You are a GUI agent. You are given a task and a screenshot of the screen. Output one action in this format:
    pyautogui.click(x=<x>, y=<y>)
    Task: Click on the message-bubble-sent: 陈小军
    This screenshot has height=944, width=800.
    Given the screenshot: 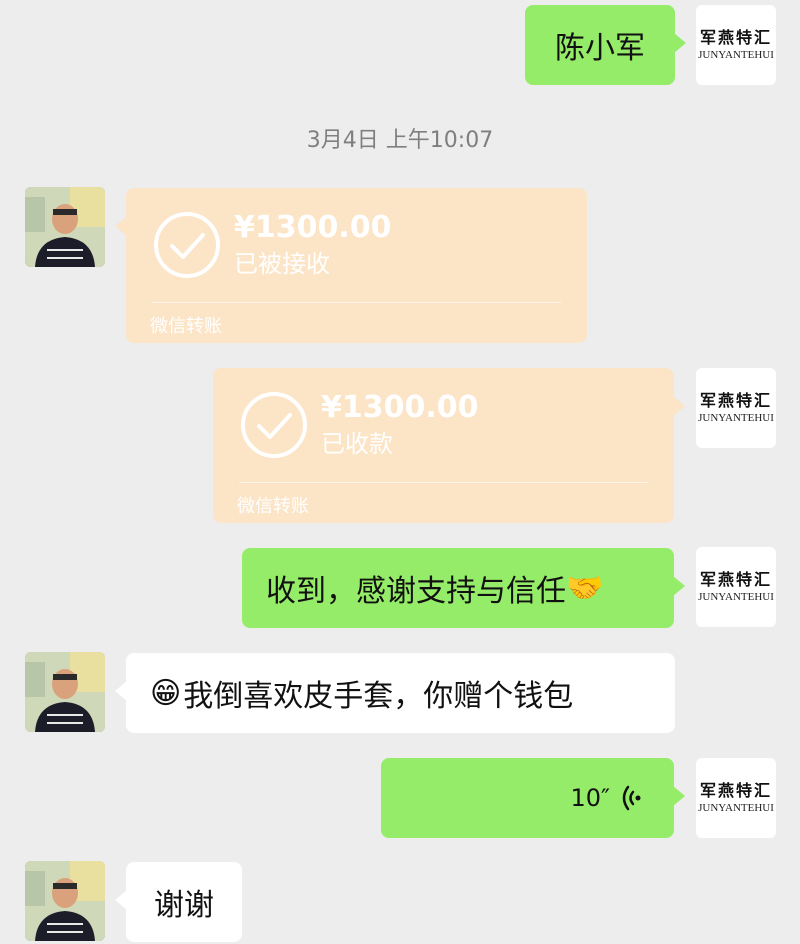 What is the action you would take?
    pyautogui.click(x=605, y=45)
    